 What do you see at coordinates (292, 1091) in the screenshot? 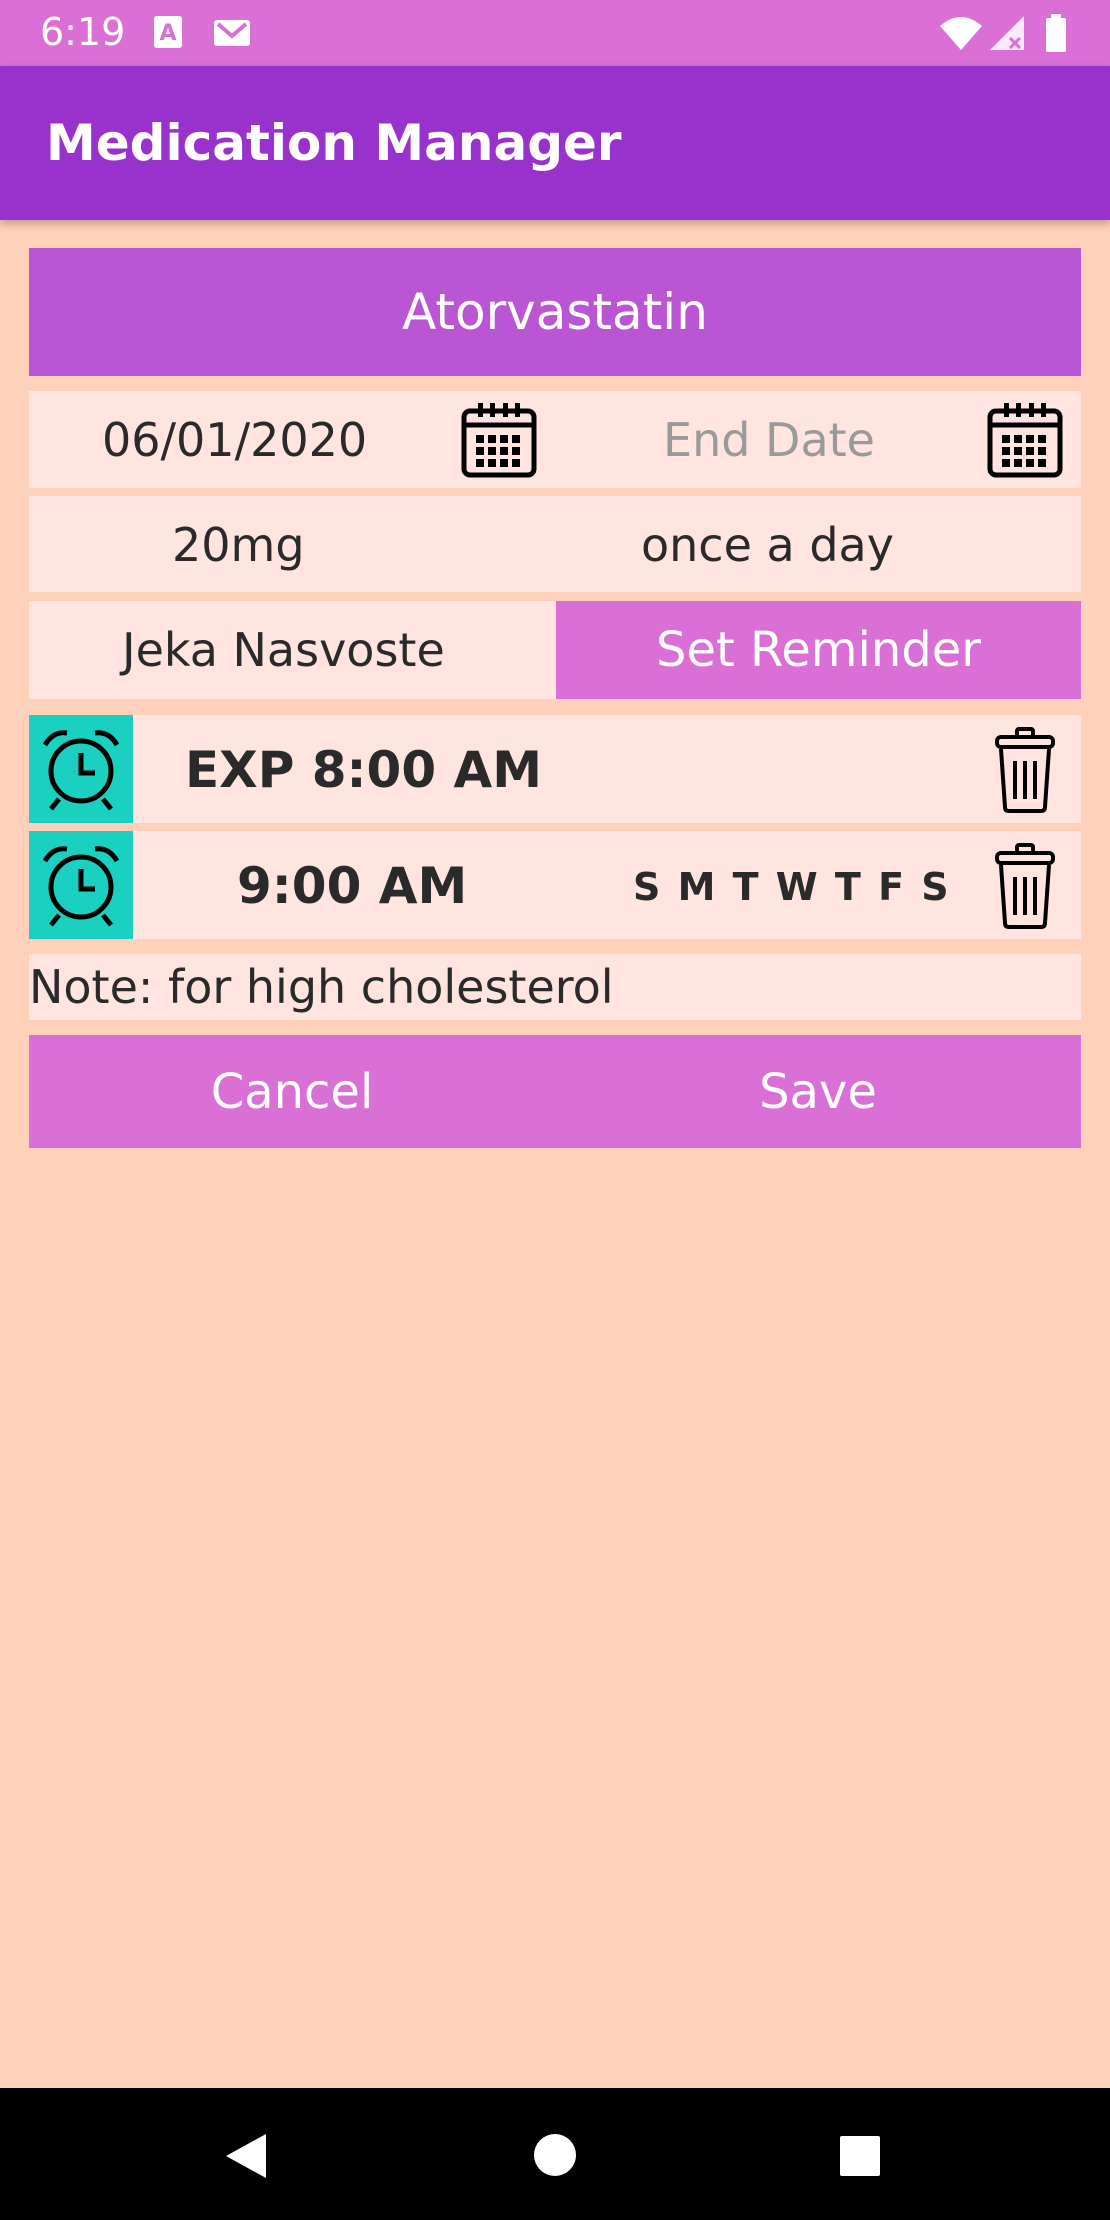
I see `cancel-button: Cancel` at bounding box center [292, 1091].